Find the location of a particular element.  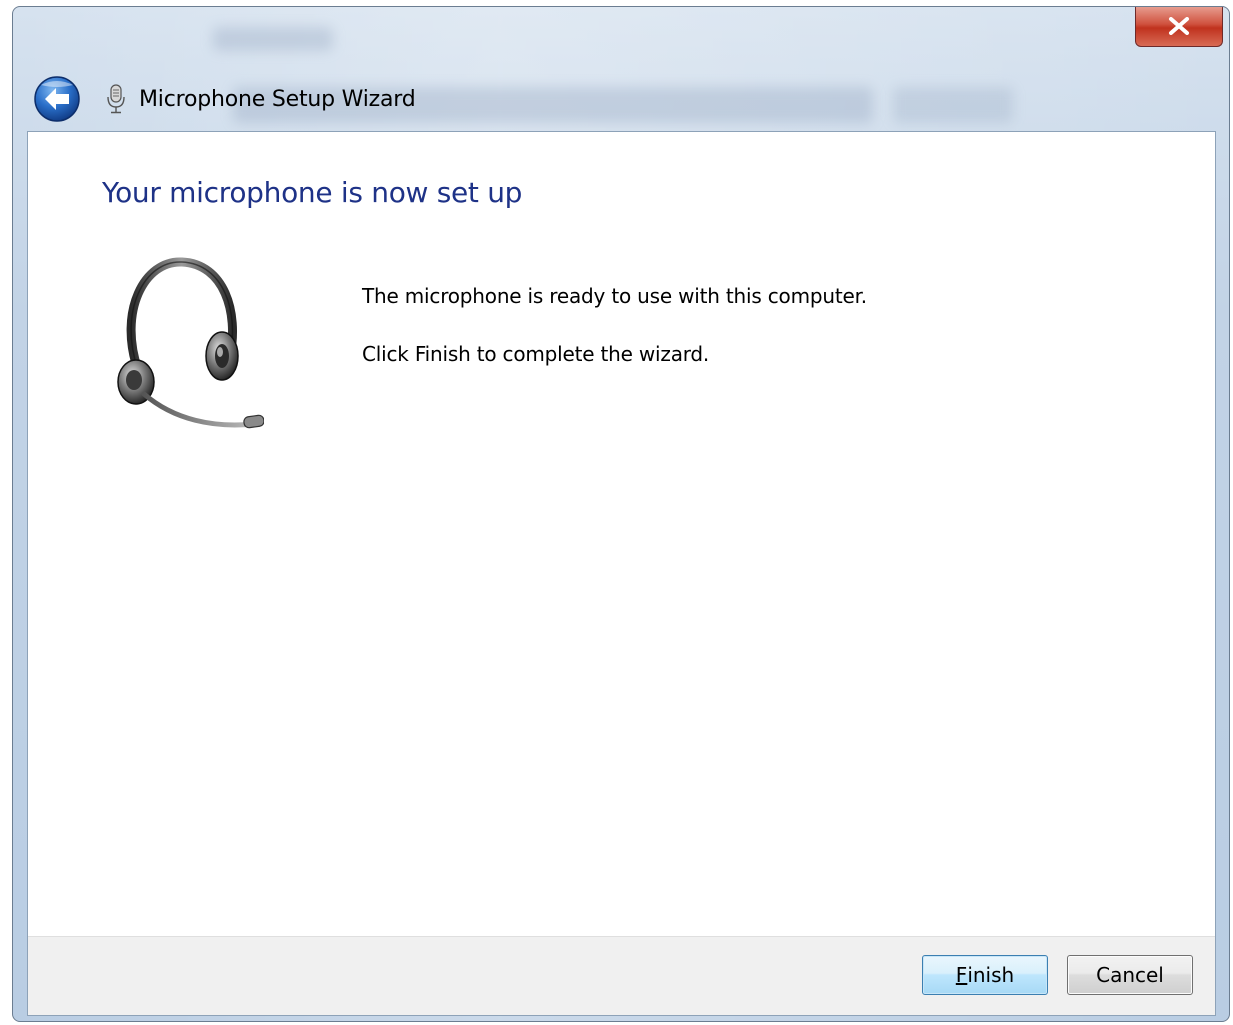

finish-accesskey: F is located at coordinates (961, 975).